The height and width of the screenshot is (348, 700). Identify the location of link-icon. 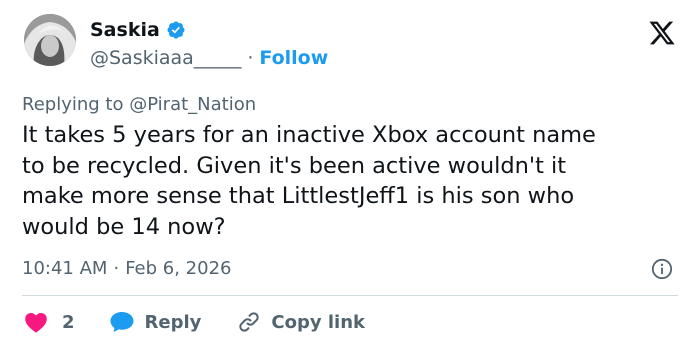
(249, 322).